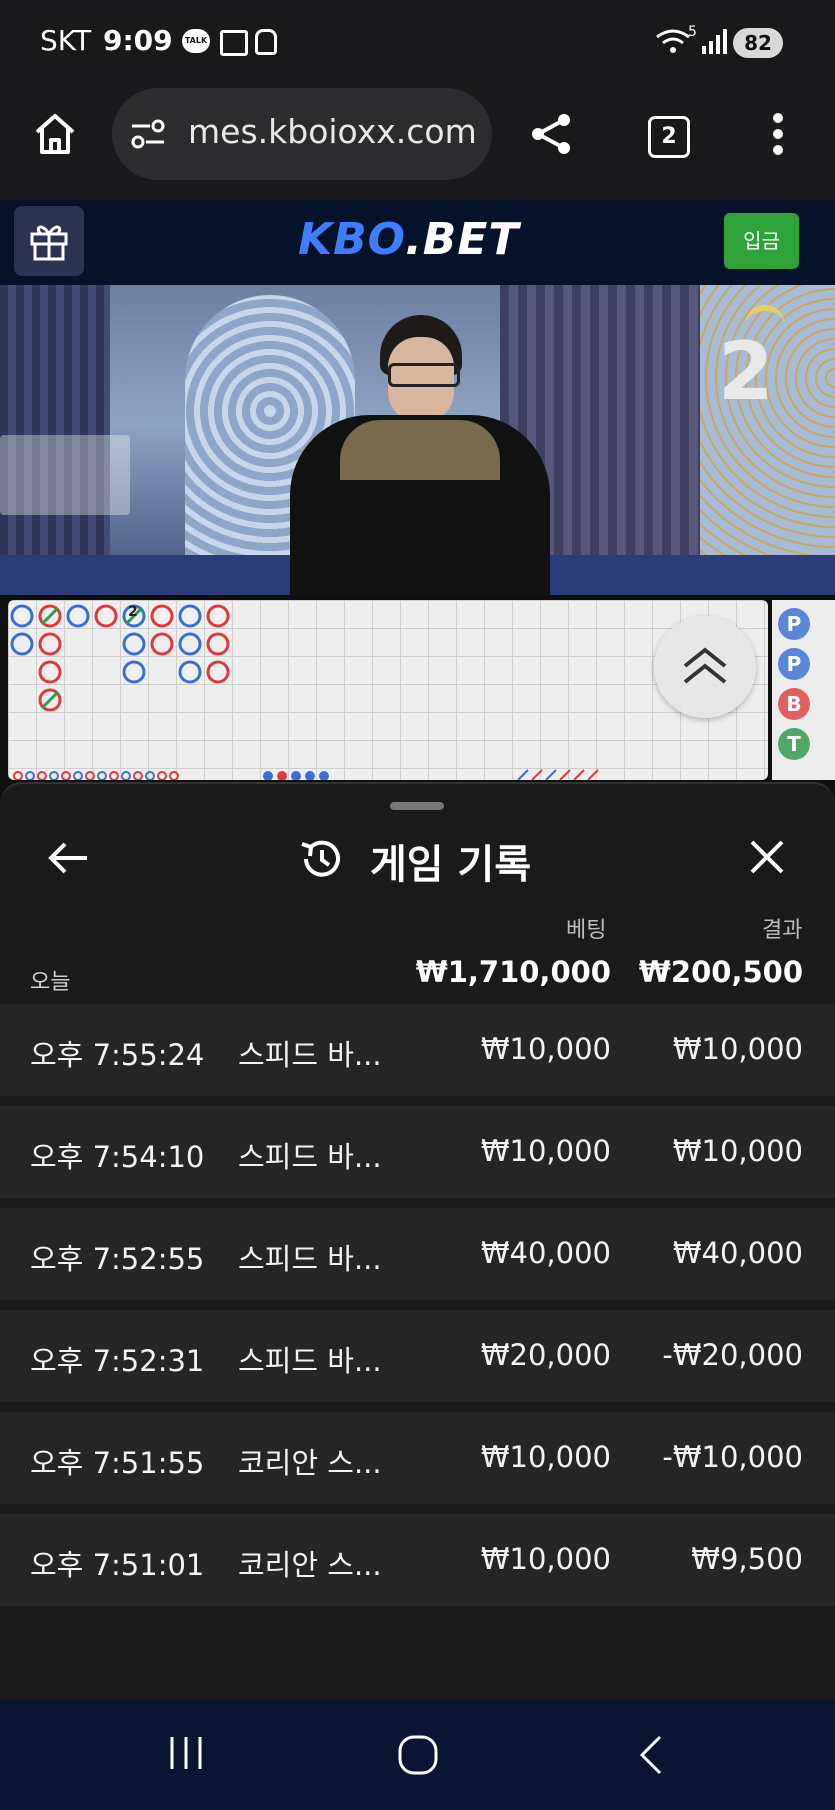 This screenshot has width=835, height=1810. Describe the element at coordinates (737, 1253) in the screenshot. I see `row-result: ₩40,000` at that location.